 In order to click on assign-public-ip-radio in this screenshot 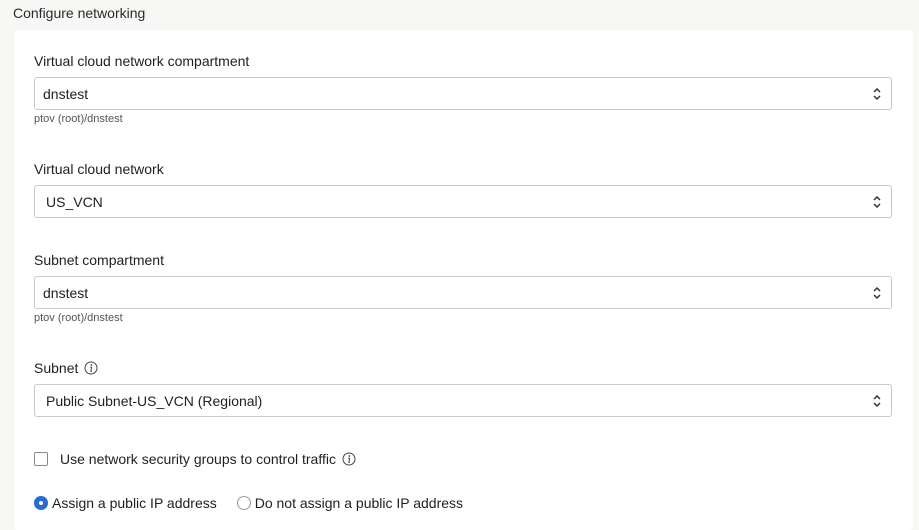, I will do `click(41, 503)`.